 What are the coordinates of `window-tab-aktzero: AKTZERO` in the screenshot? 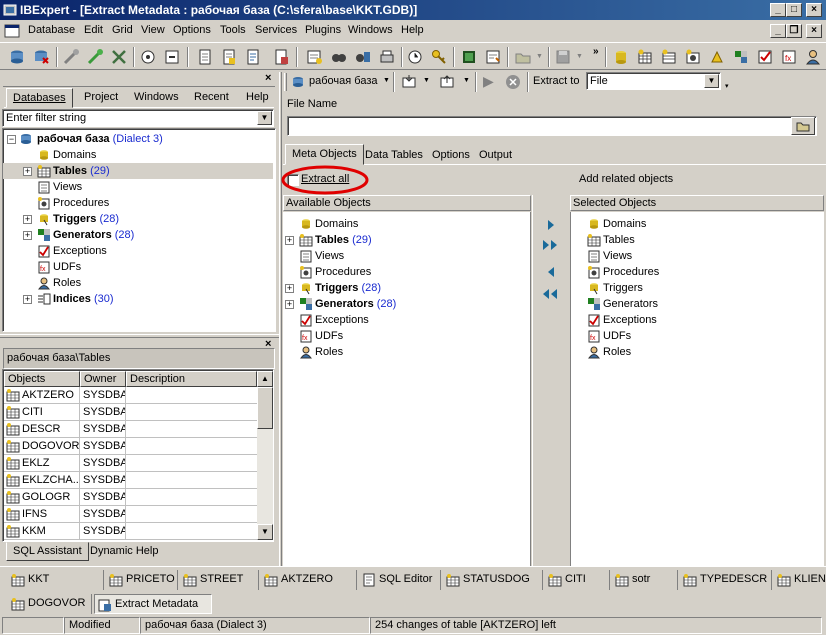 It's located at (309, 580).